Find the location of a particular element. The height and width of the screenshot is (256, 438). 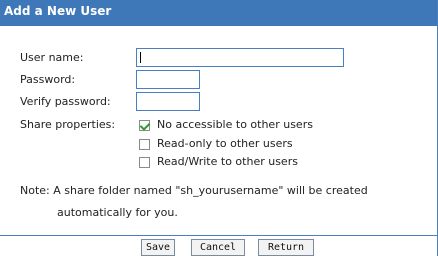

share-properties-label: Share properties: is located at coordinates (68, 124).